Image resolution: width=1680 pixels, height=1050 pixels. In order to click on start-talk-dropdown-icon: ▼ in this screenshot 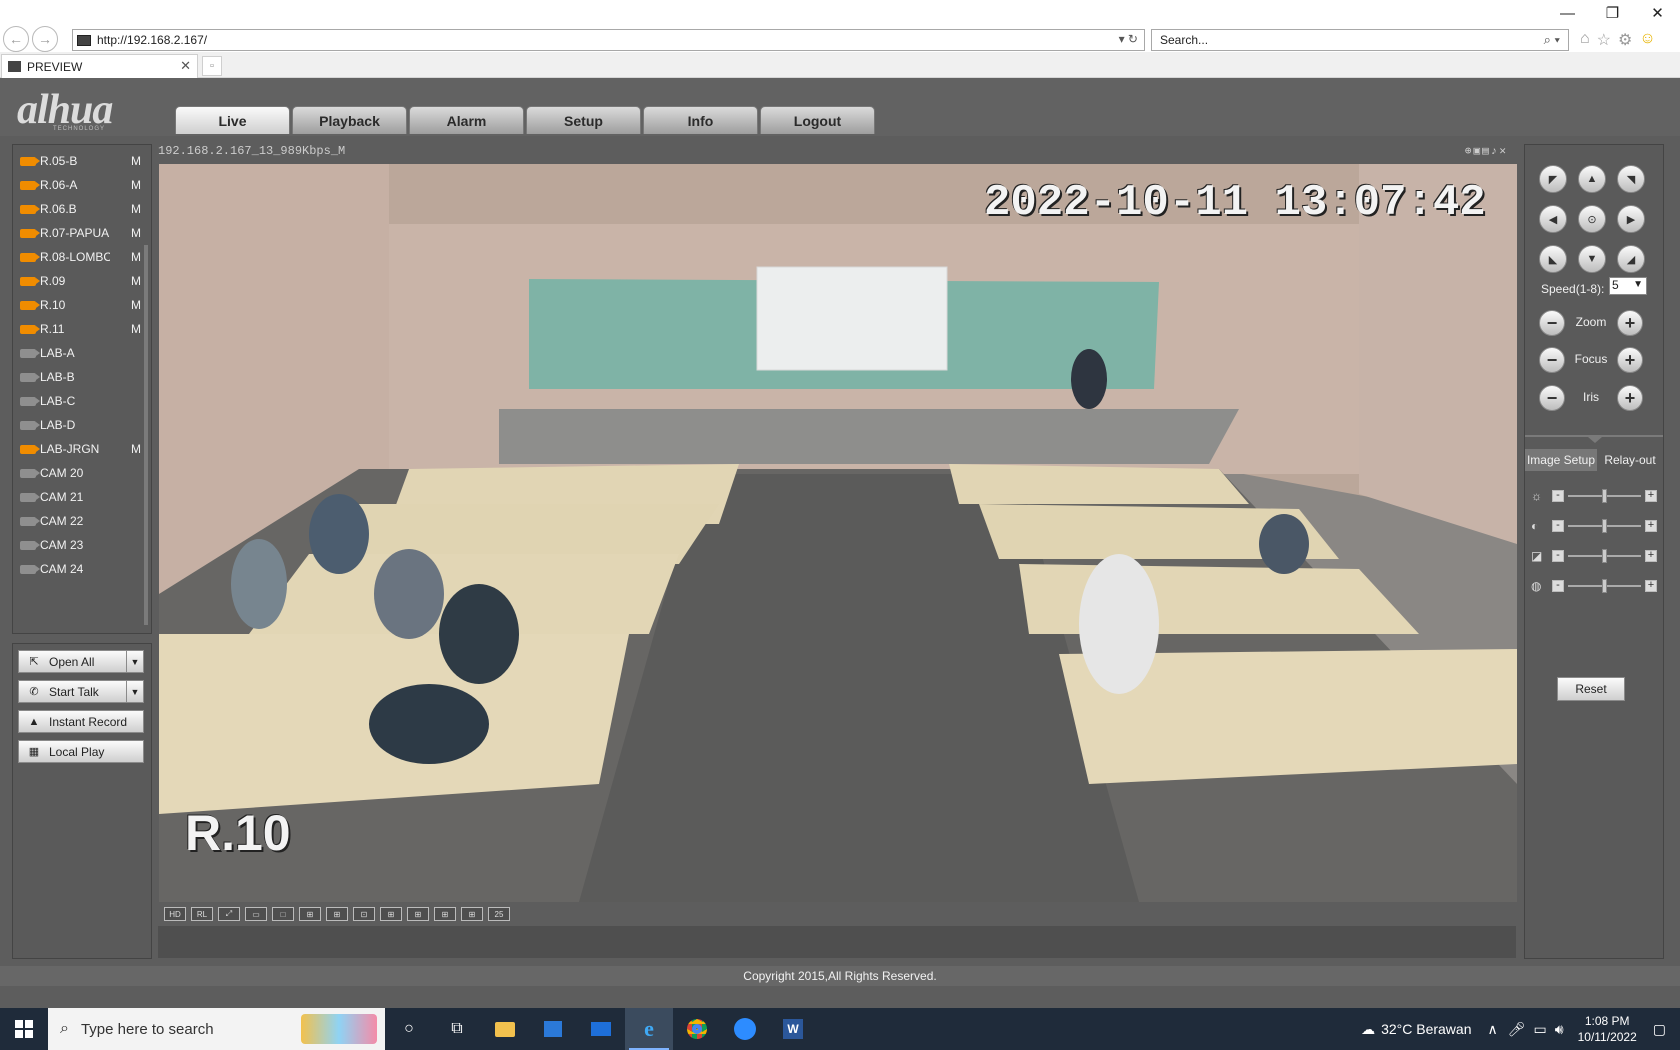, I will do `click(134, 691)`.